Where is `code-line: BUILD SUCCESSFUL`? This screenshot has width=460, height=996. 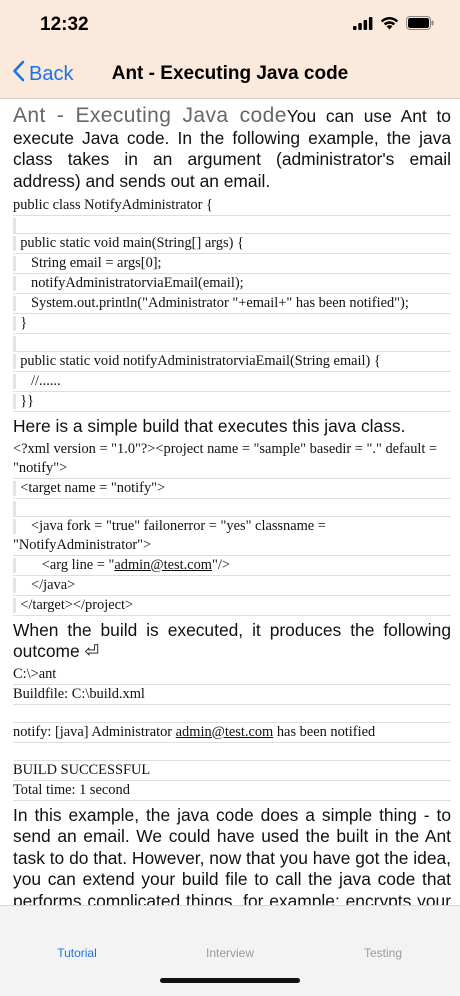
code-line: BUILD SUCCESSFUL is located at coordinates (232, 771).